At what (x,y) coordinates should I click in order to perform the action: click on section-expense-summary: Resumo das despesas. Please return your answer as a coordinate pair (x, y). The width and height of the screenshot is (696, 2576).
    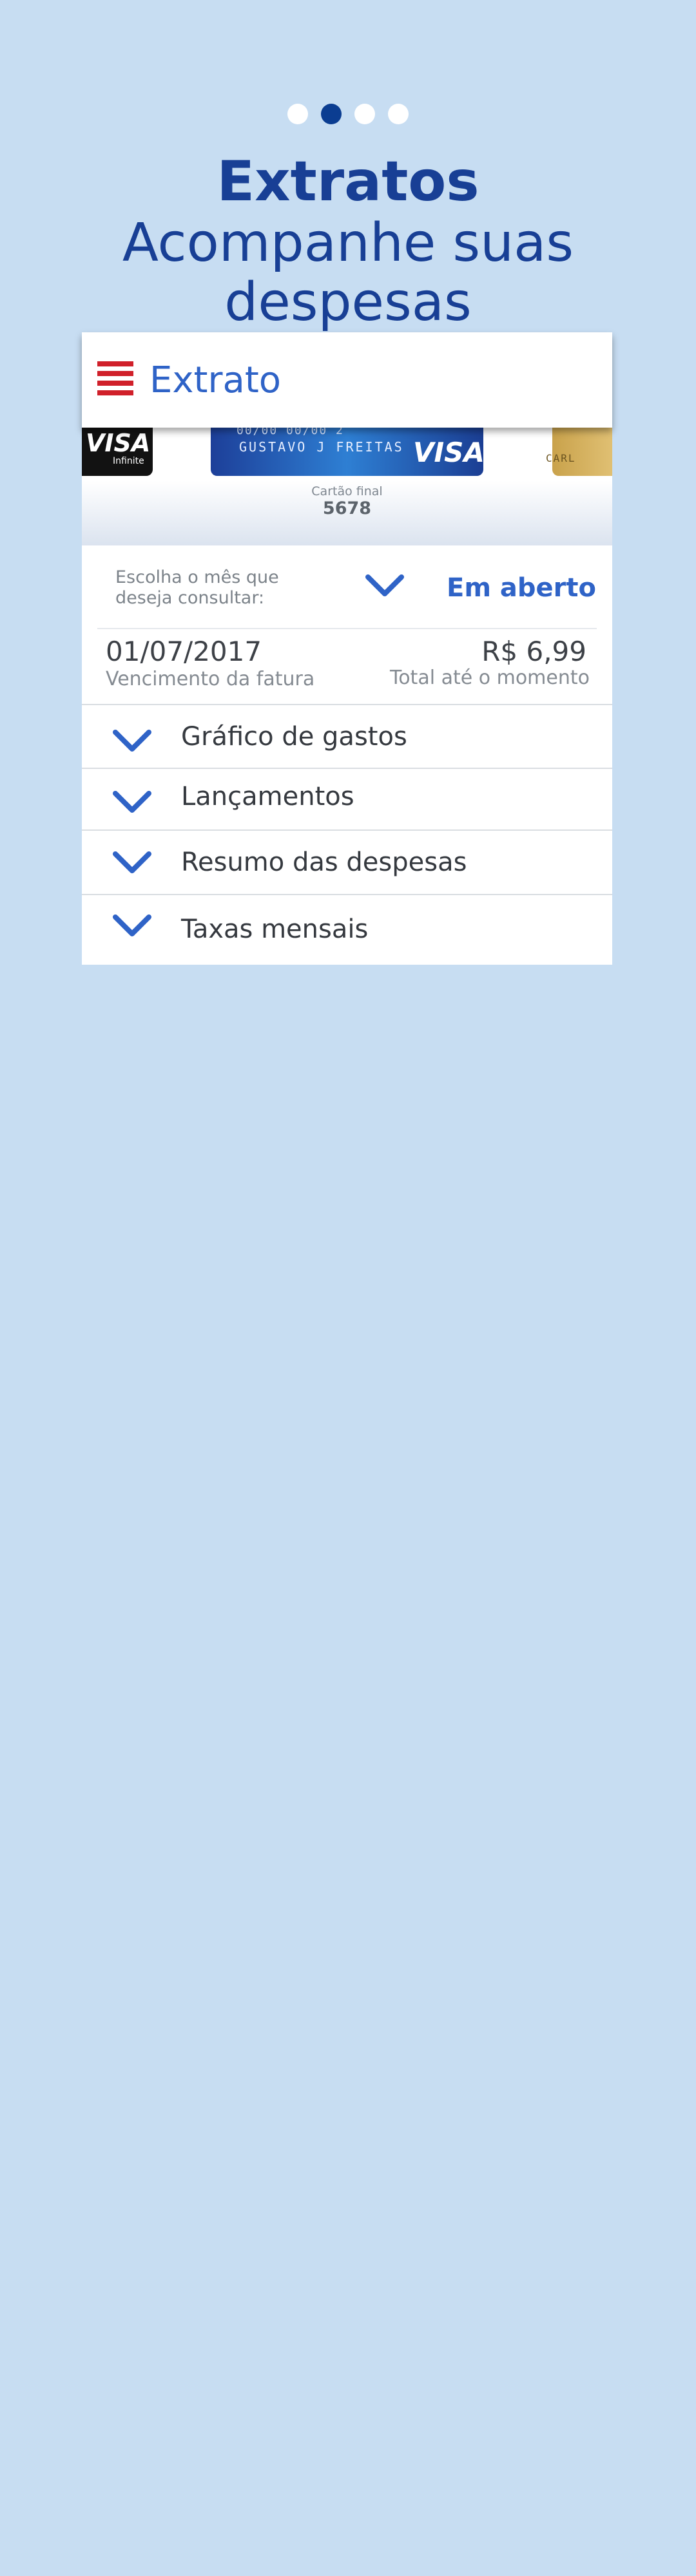
    Looking at the image, I should click on (347, 862).